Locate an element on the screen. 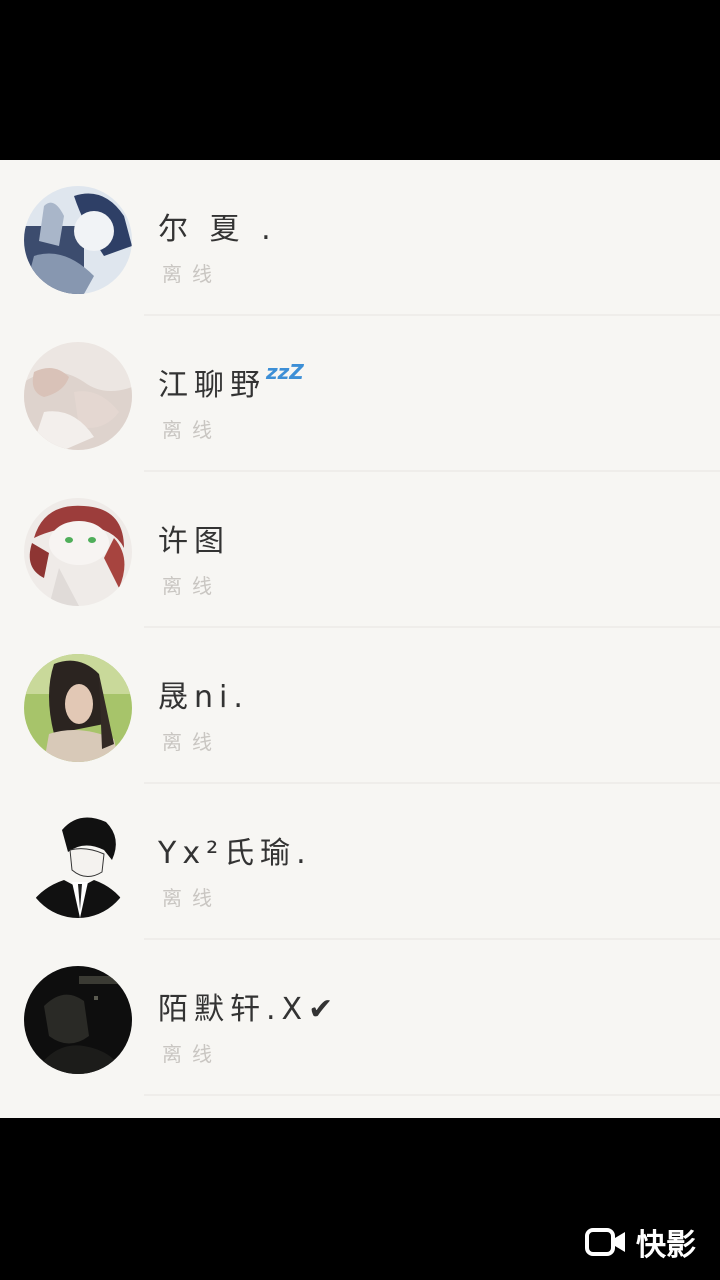  contact-name: 江聊野zzZ is located at coordinates (231, 381).